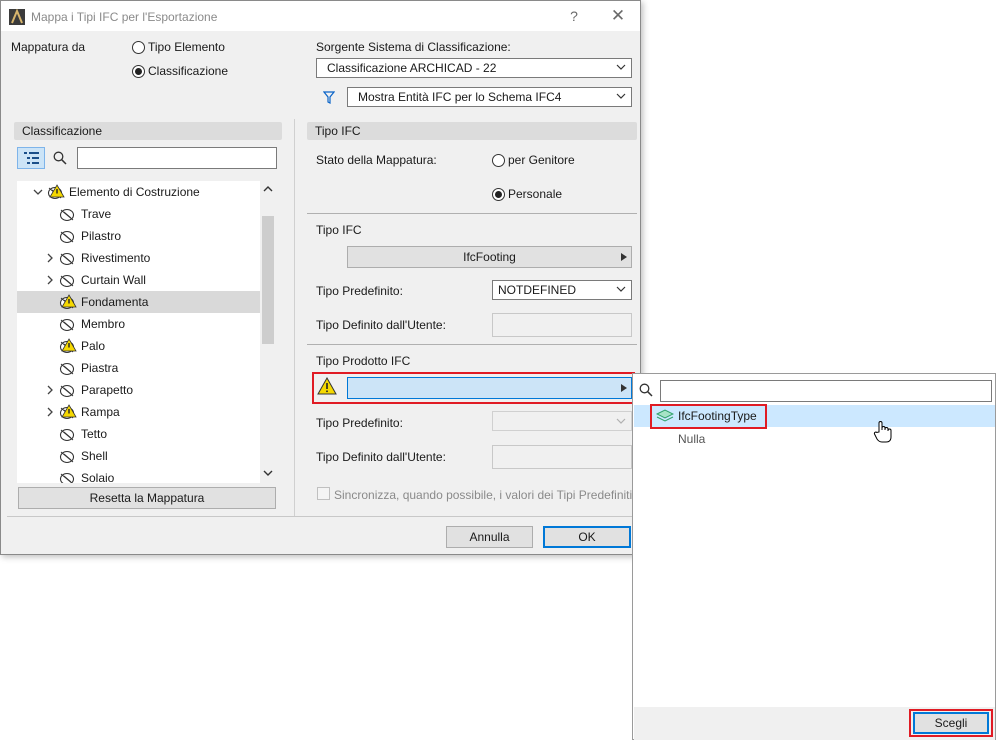 The width and height of the screenshot is (997, 741). I want to click on tree-item: Pilastro, so click(138, 236).